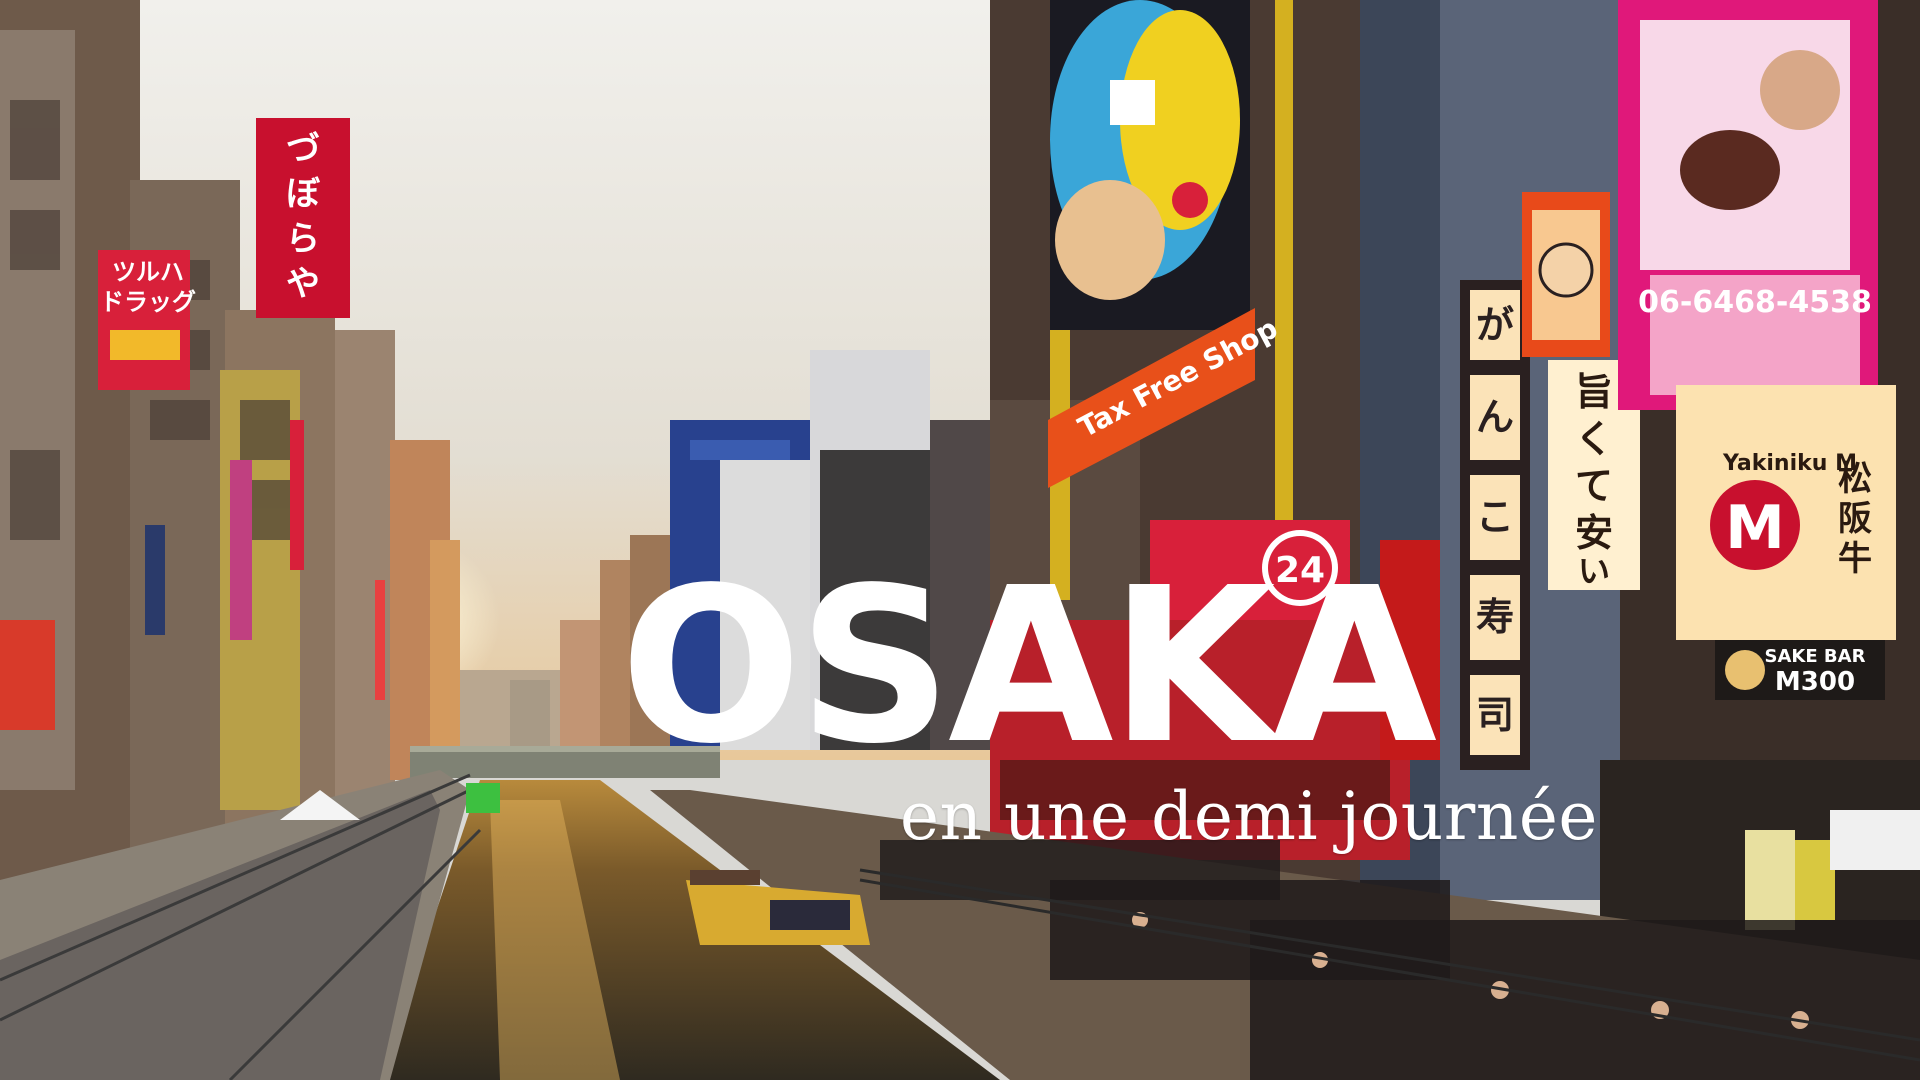 The image size is (1920, 1080). Describe the element at coordinates (1594, 486) in the screenshot. I see `svg-text: て` at that location.